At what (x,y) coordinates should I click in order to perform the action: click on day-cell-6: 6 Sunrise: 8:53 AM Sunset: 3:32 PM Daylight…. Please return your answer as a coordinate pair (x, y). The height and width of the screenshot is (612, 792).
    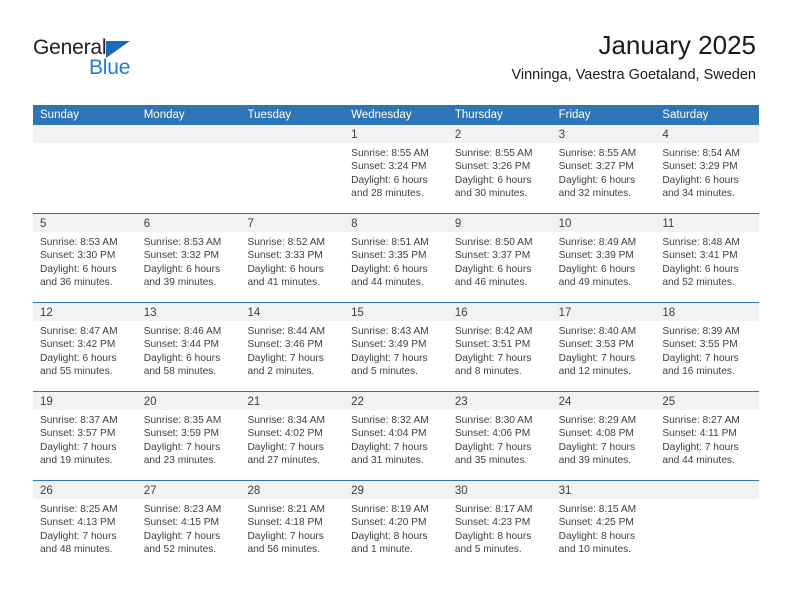
    Looking at the image, I should click on (188, 258).